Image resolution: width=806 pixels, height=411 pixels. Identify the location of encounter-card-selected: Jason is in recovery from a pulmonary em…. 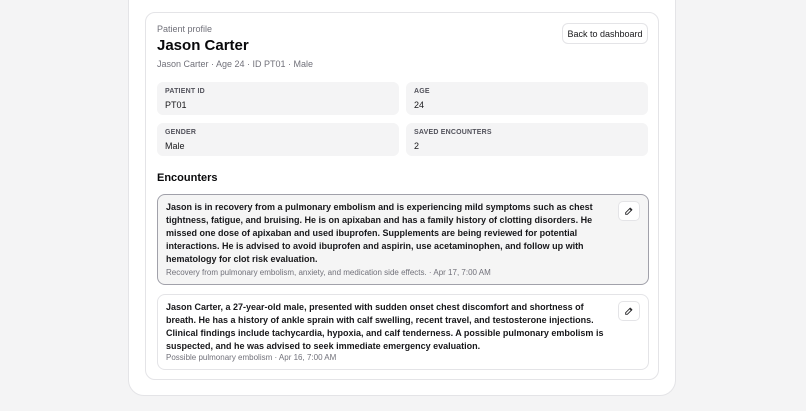
(403, 239).